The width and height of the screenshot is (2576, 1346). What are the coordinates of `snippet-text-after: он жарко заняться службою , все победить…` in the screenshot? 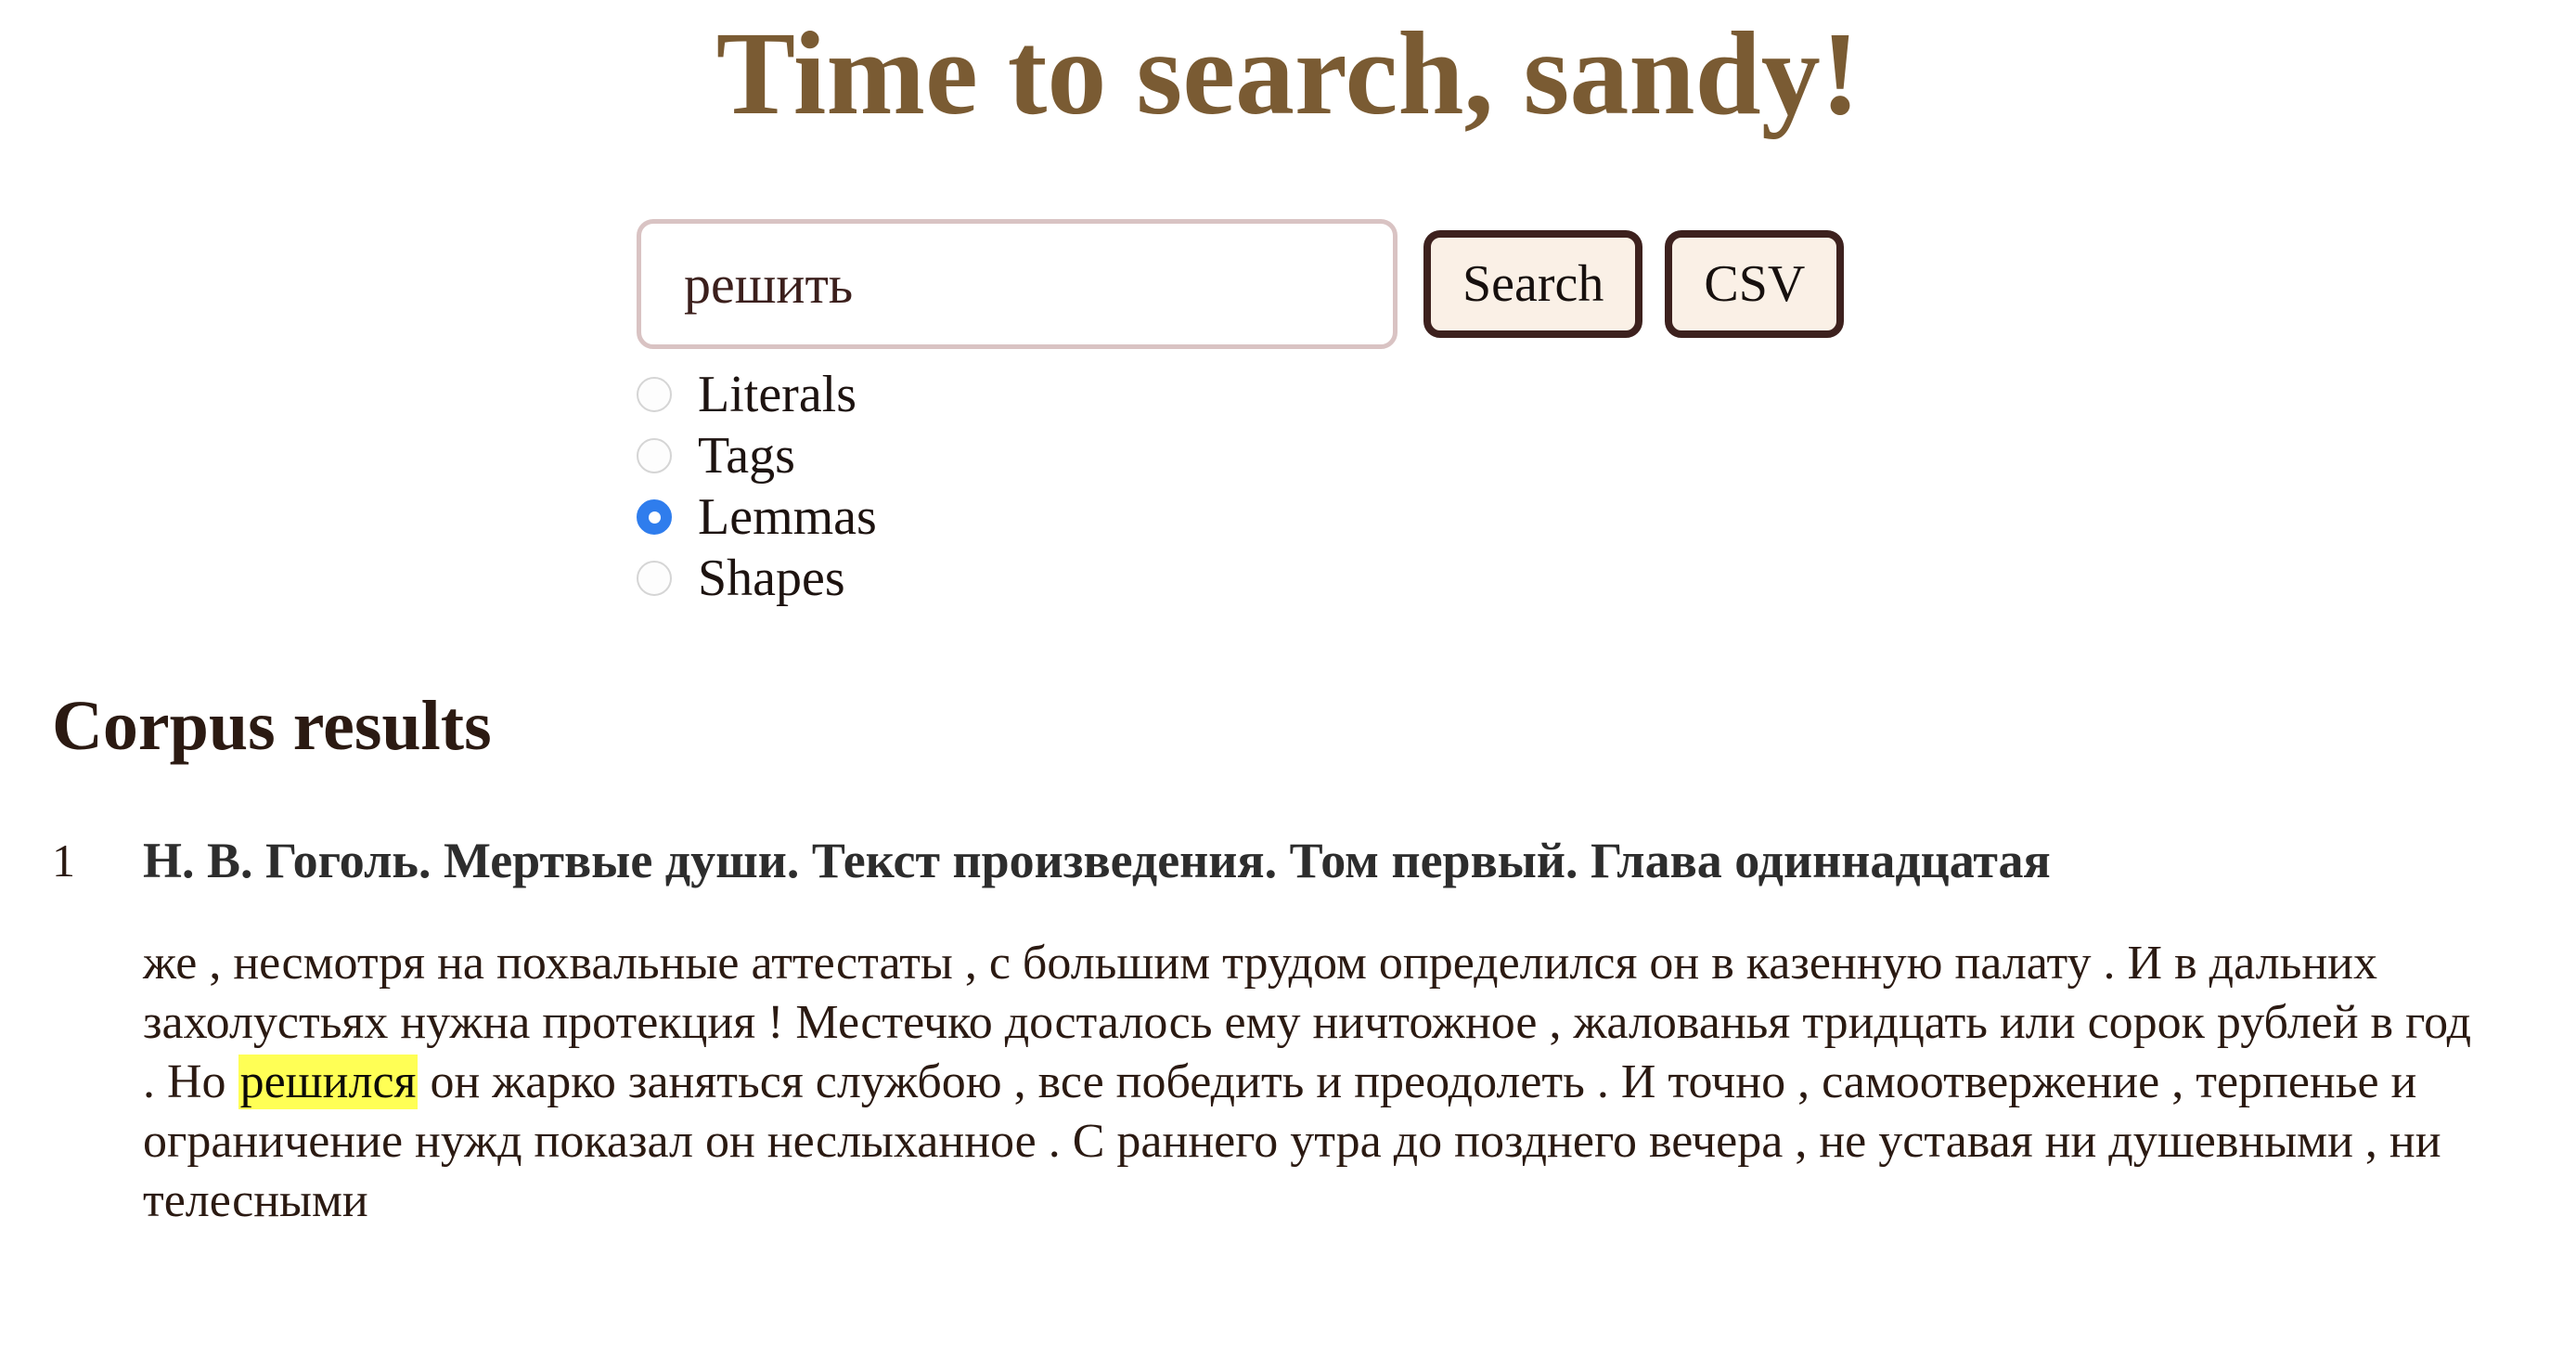 It's located at (1292, 1141).